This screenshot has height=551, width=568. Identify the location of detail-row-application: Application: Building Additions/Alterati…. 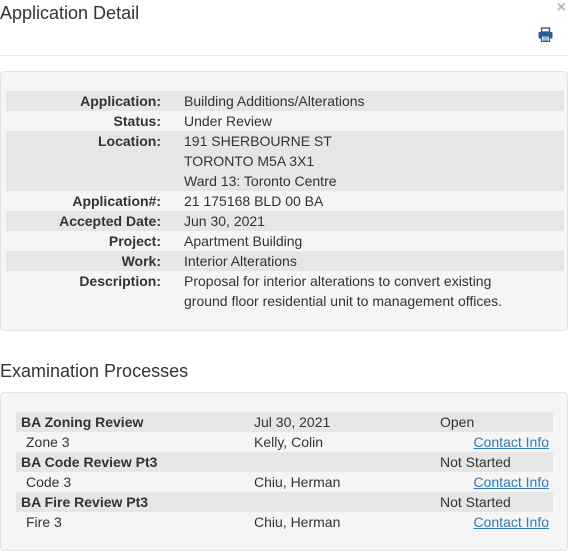
(285, 101).